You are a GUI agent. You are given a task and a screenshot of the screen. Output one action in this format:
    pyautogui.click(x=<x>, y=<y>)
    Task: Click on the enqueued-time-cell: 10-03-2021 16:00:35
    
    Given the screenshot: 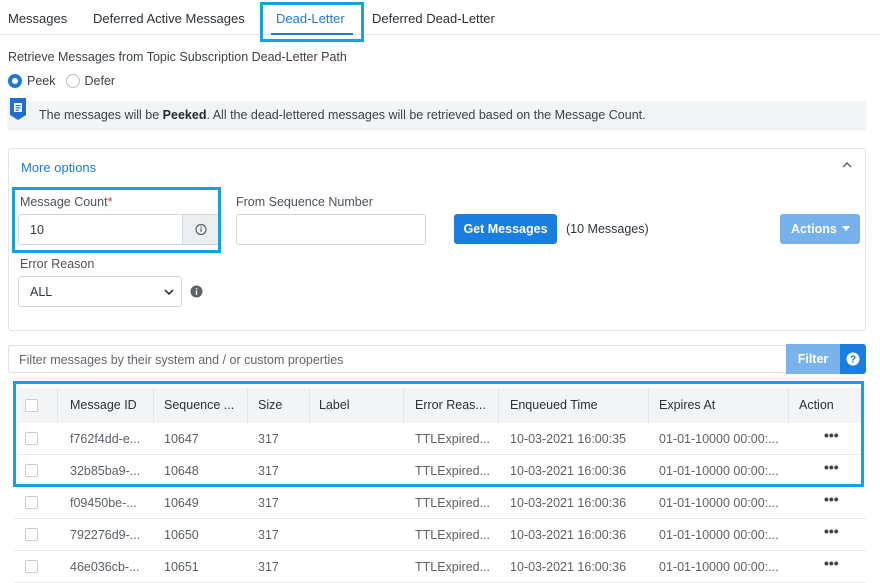 What is the action you would take?
    pyautogui.click(x=568, y=439)
    